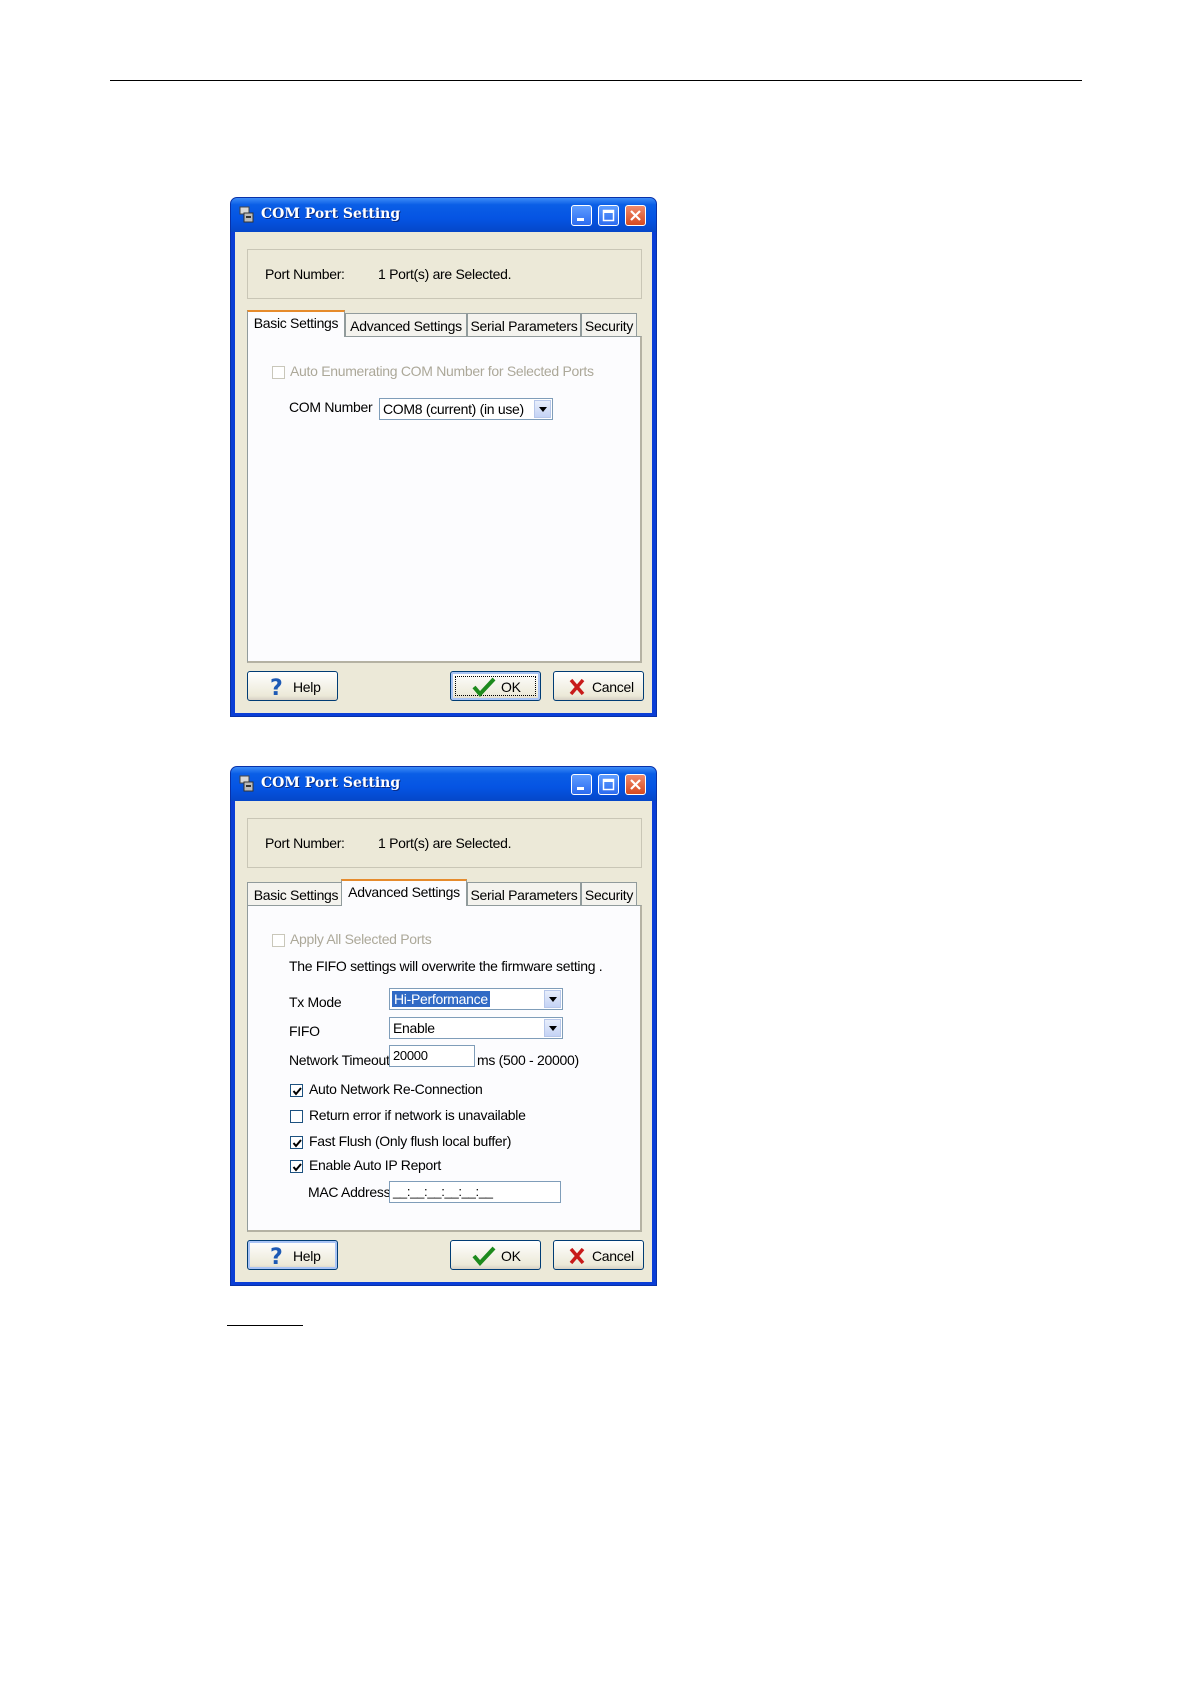 The width and height of the screenshot is (1191, 1684). I want to click on apply-all-label: Apply All Selected Ports, so click(361, 939).